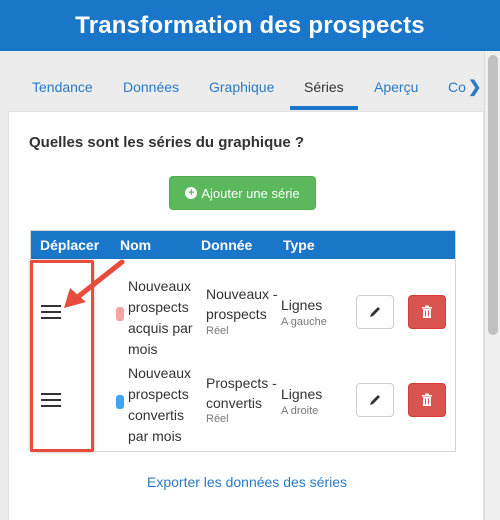 This screenshot has width=500, height=520. What do you see at coordinates (136, 245) in the screenshot?
I see `header-name: Nom` at bounding box center [136, 245].